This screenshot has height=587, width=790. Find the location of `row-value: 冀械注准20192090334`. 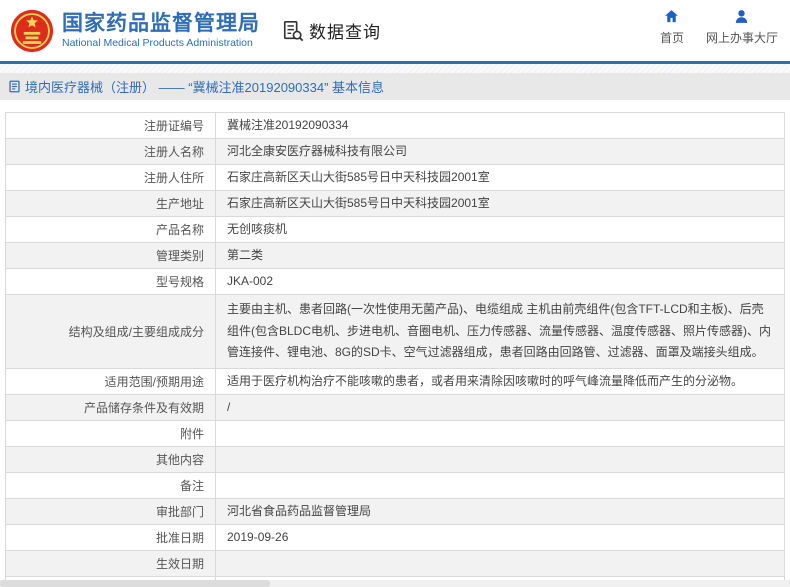

row-value: 冀械注准20192090334 is located at coordinates (500, 125).